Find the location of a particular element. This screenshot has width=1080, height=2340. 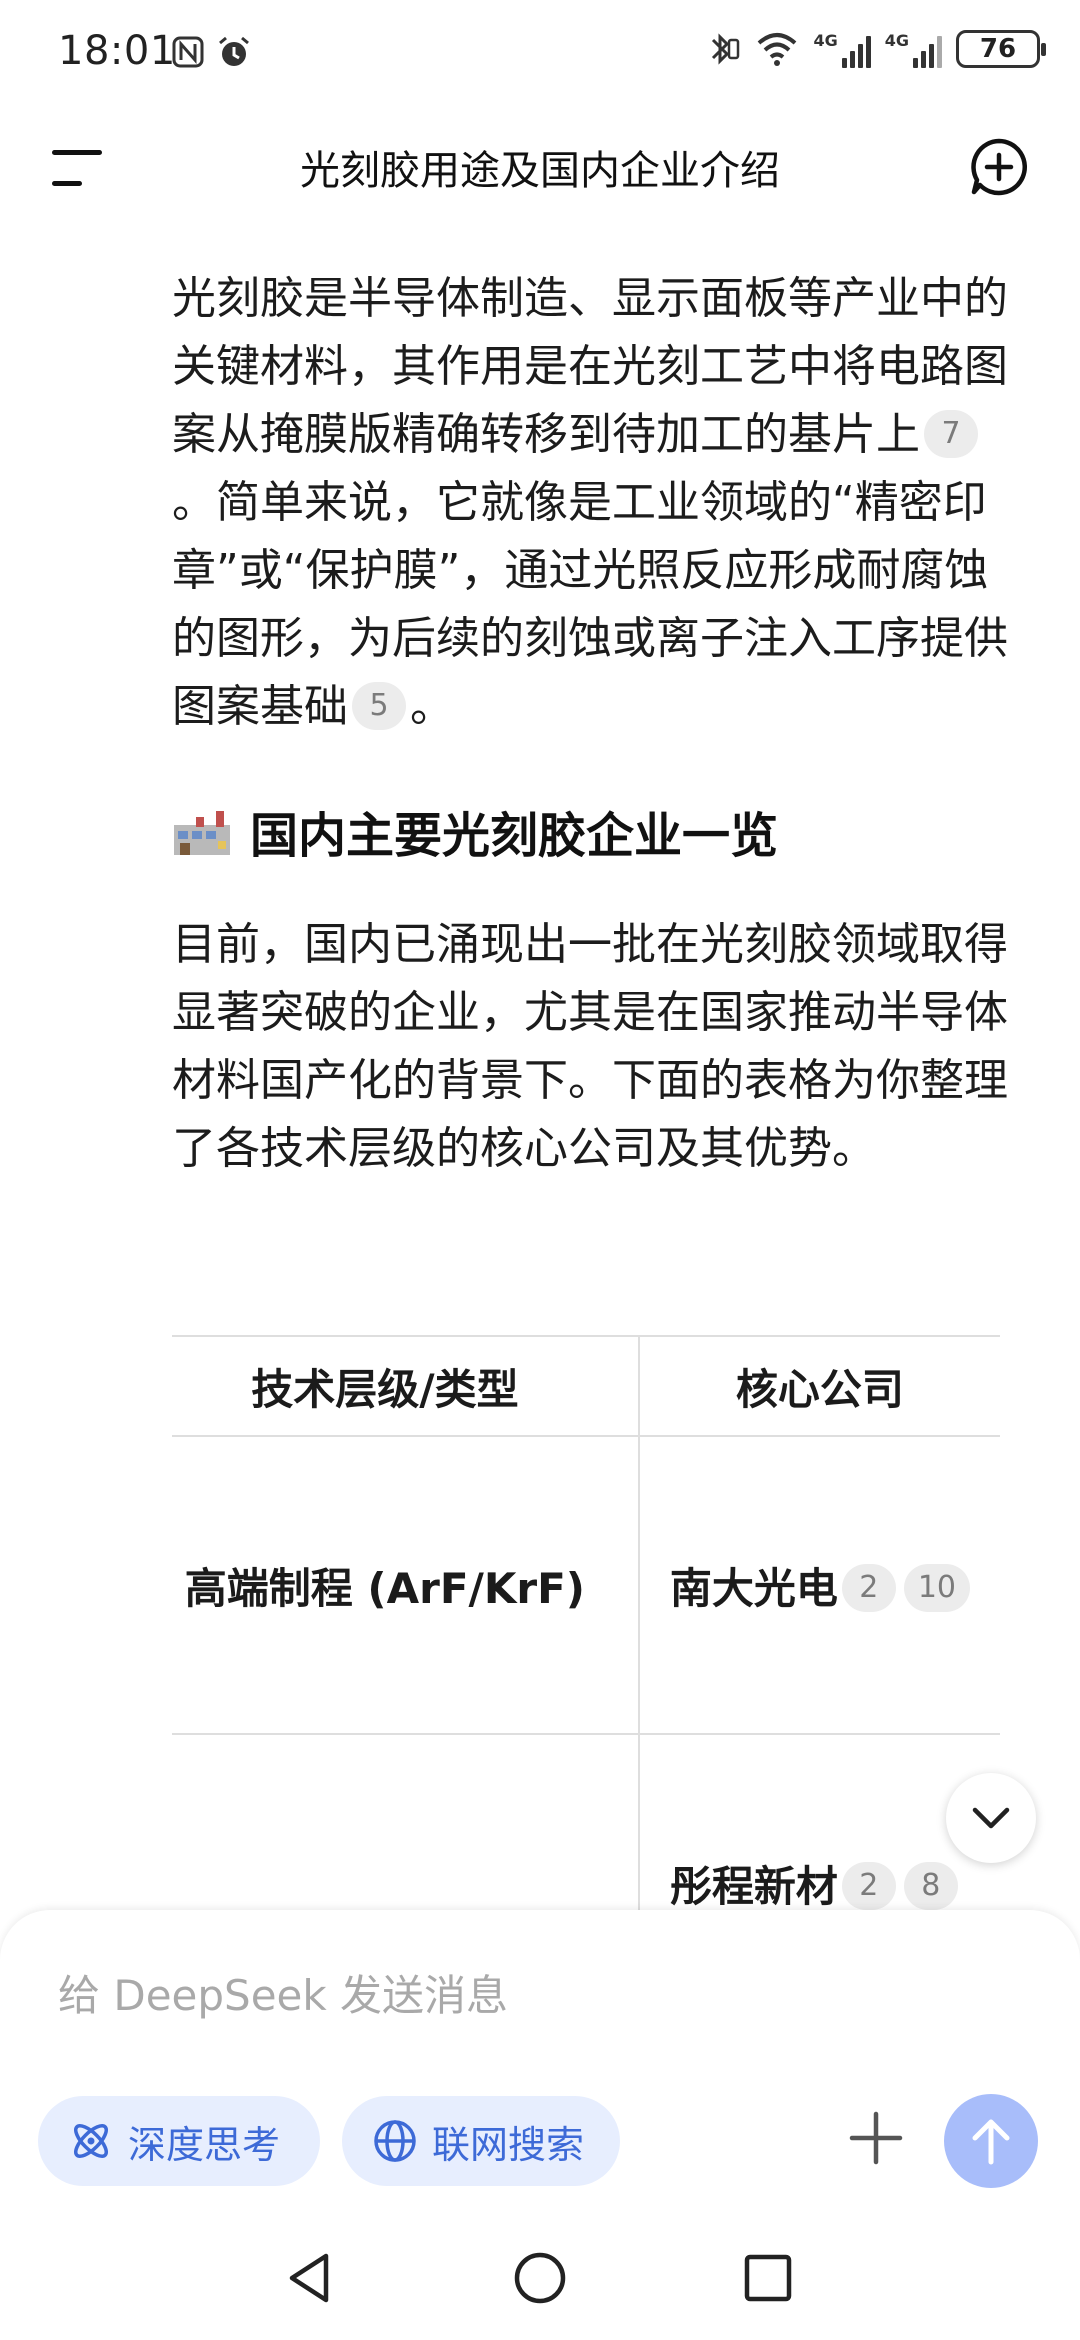

section-heading: 国内主要光刻胶企业一览 is located at coordinates (592, 831).